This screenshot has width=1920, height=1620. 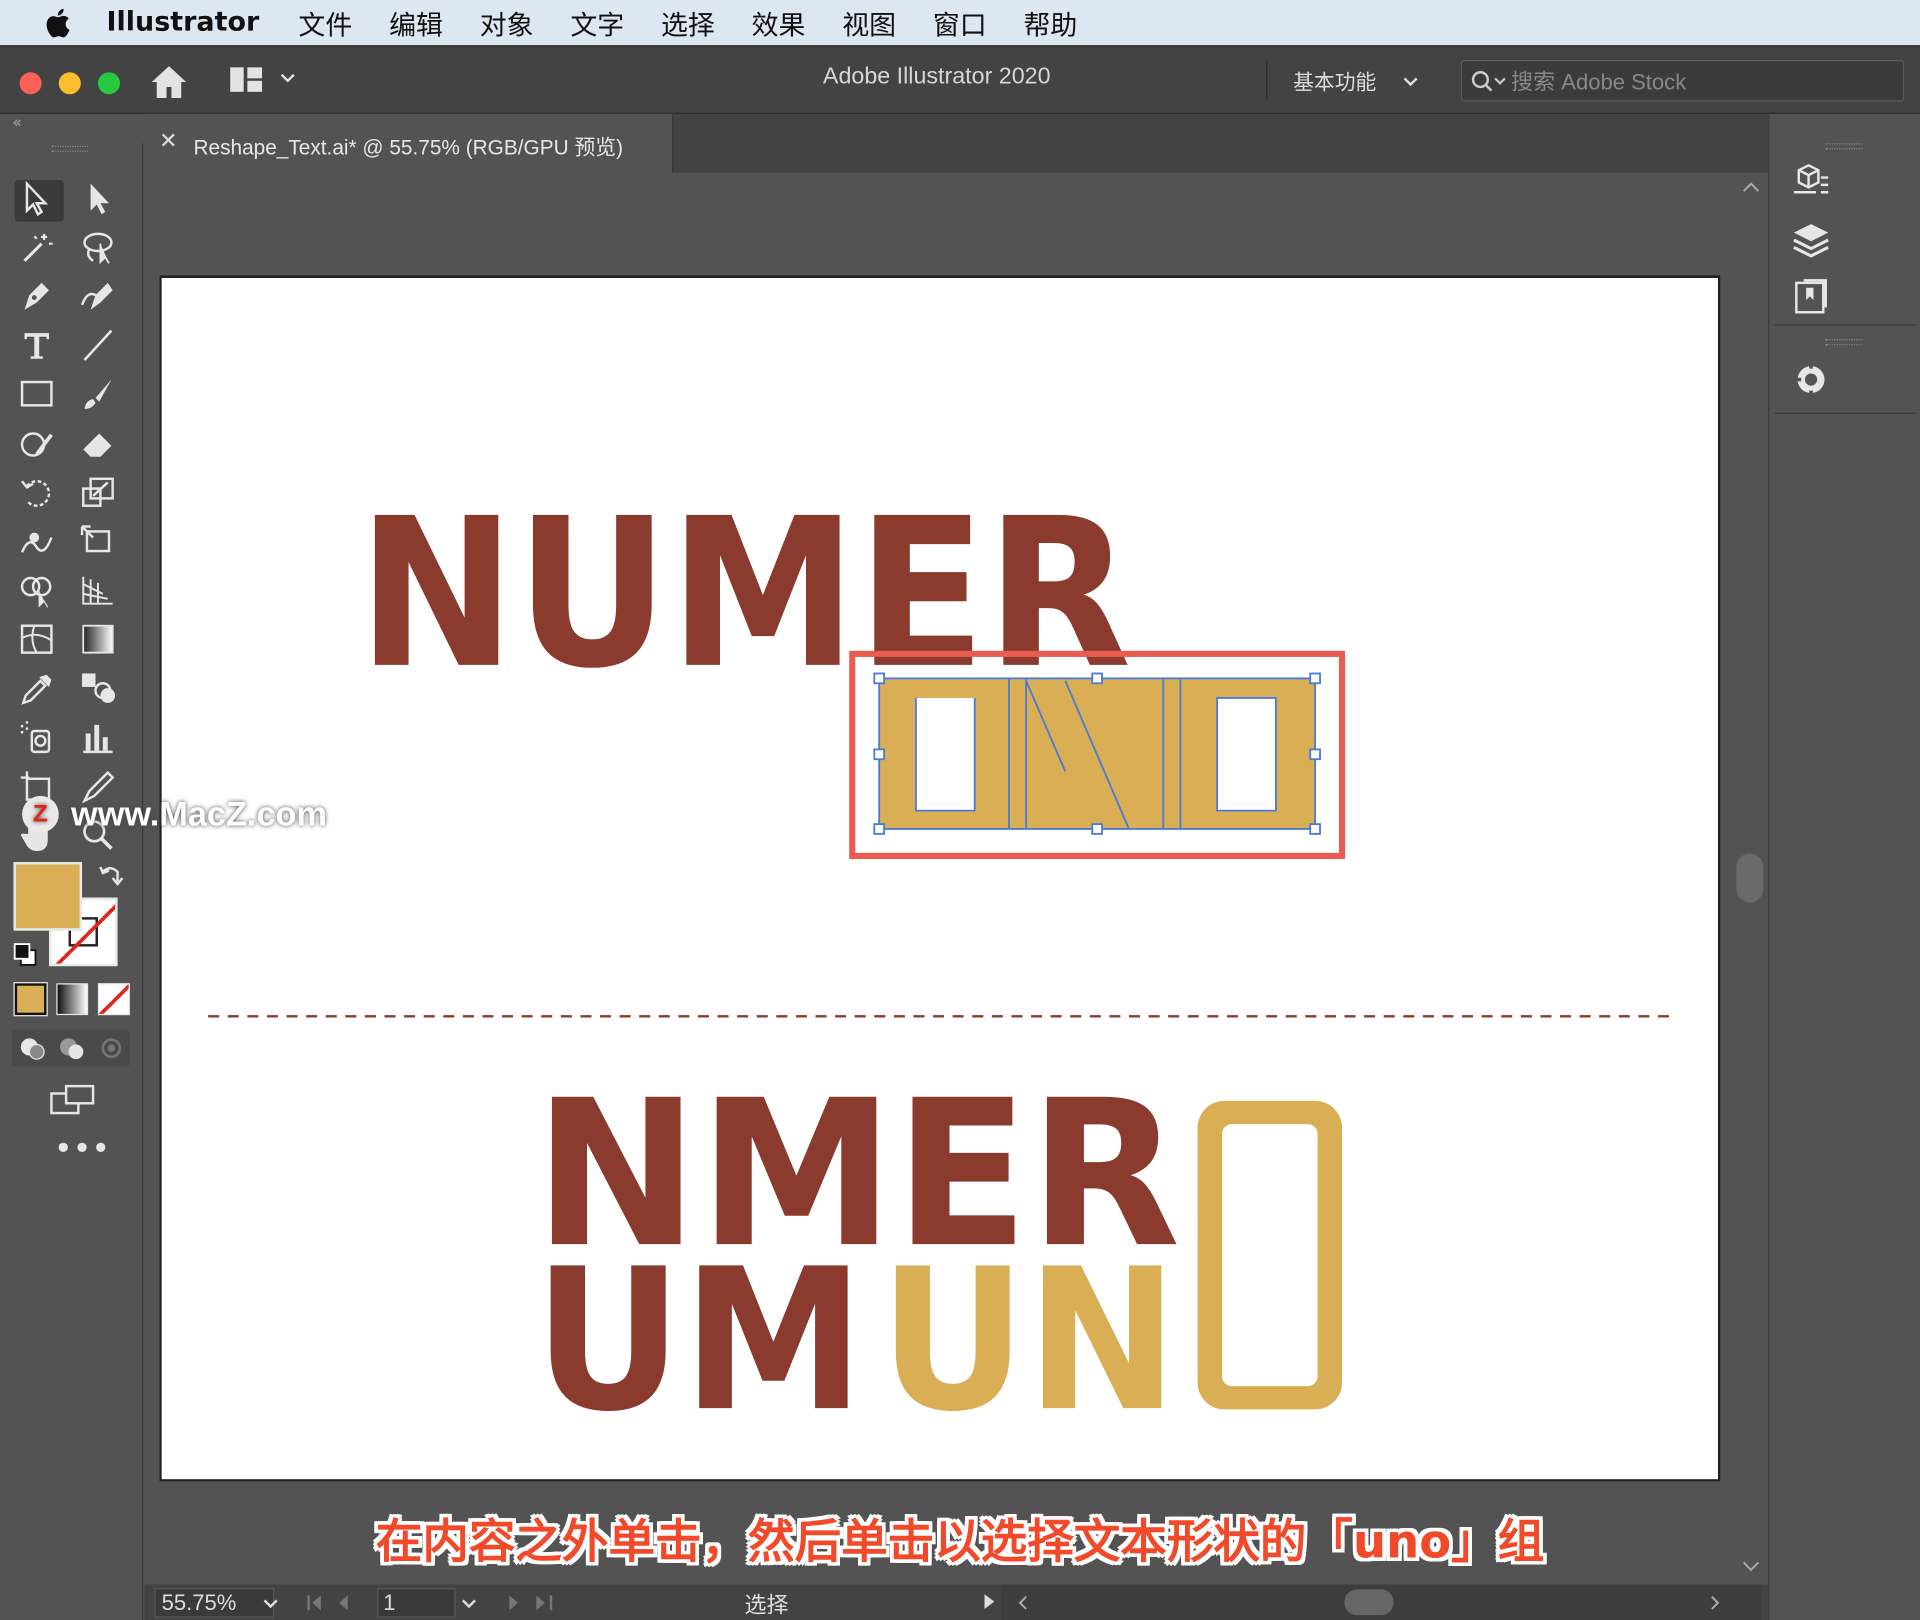 I want to click on zoom-level-field: 55.75%, so click(x=214, y=1603).